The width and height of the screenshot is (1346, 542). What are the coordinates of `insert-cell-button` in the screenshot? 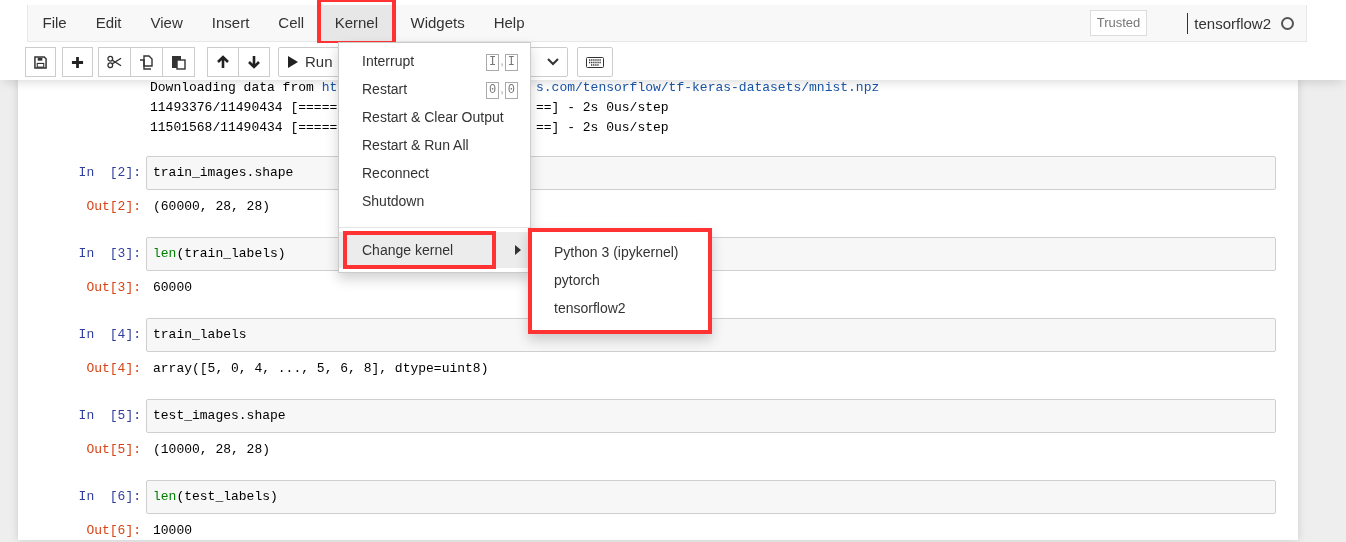 It's located at (77, 62).